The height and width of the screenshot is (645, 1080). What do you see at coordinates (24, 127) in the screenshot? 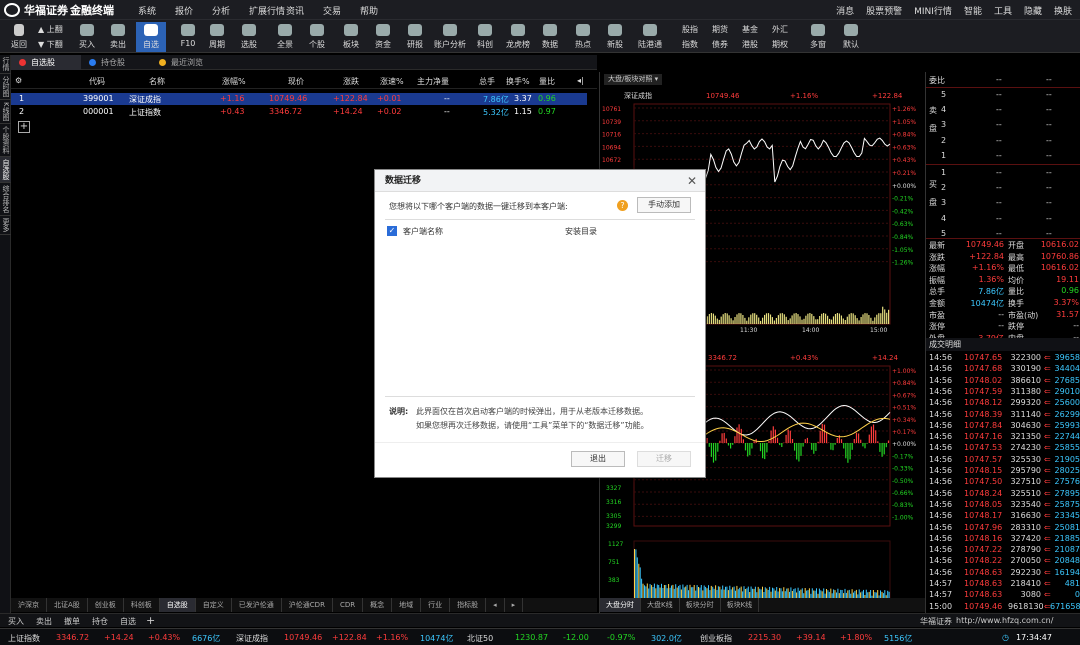
I see `add-stock-button: +` at bounding box center [24, 127].